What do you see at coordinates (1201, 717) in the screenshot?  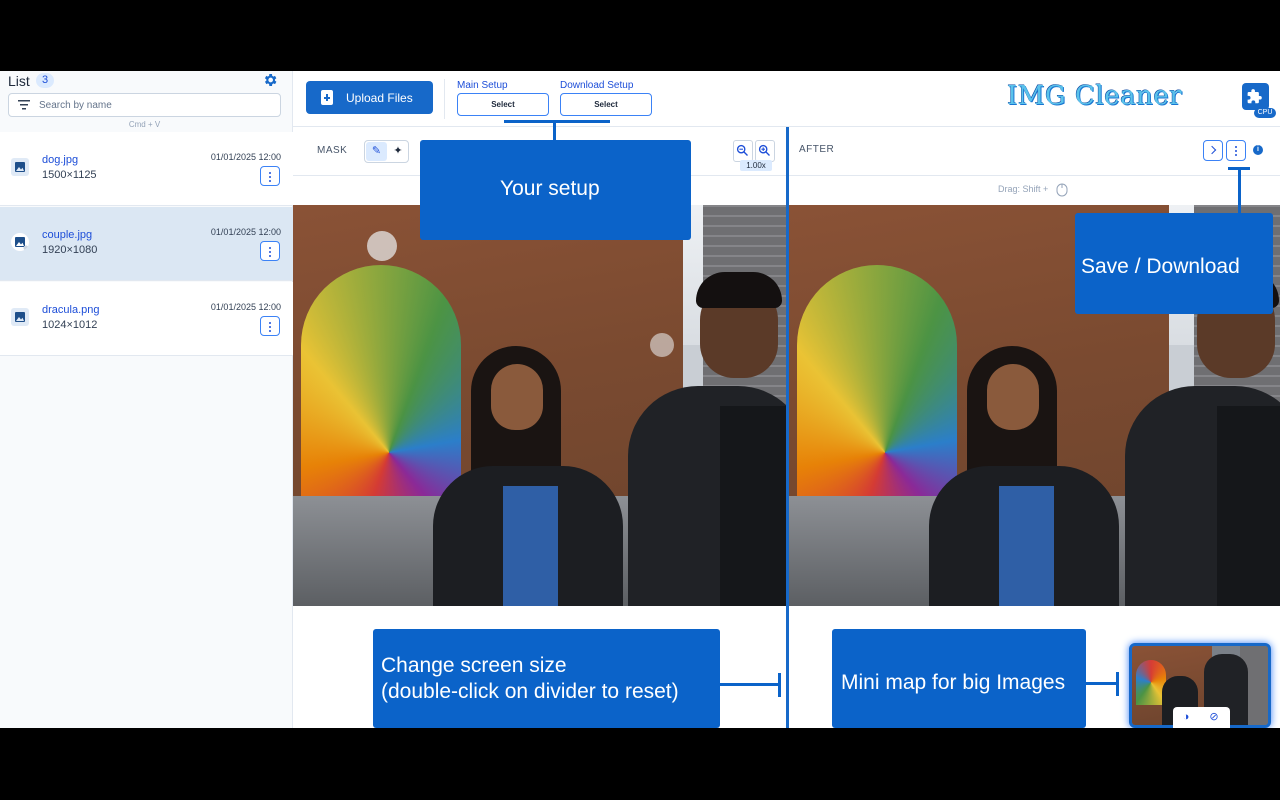 I see `mini-map-tools: ◑ ⊘` at bounding box center [1201, 717].